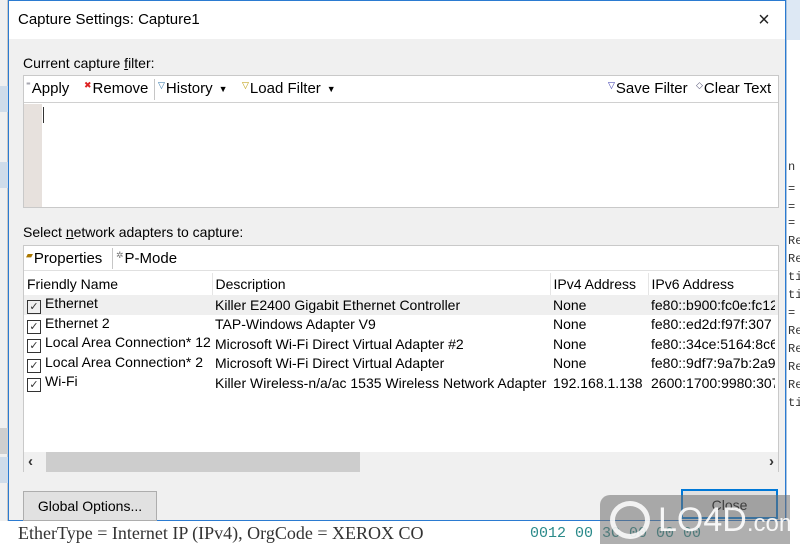 This screenshot has height=544, width=800. I want to click on adapter-name: Ethernet 2, so click(77, 322).